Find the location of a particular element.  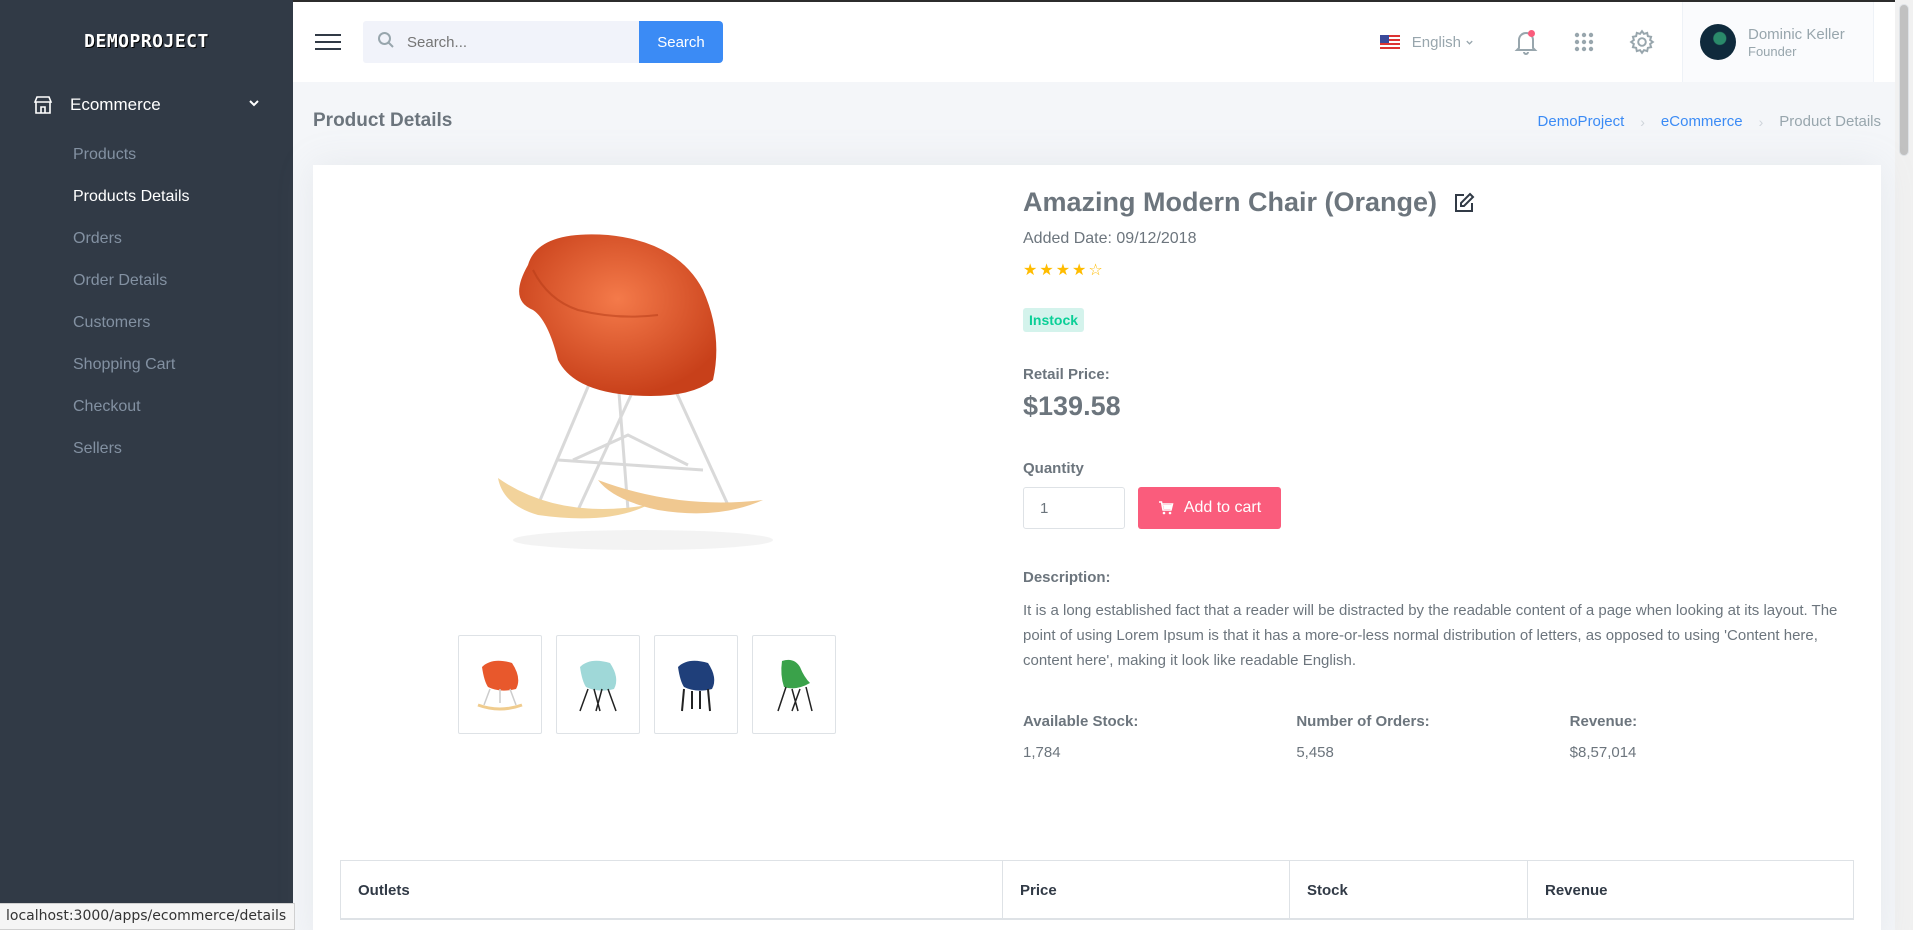

browser-status-url: localhost:3000/apps/ecommerce/details is located at coordinates (148, 916).